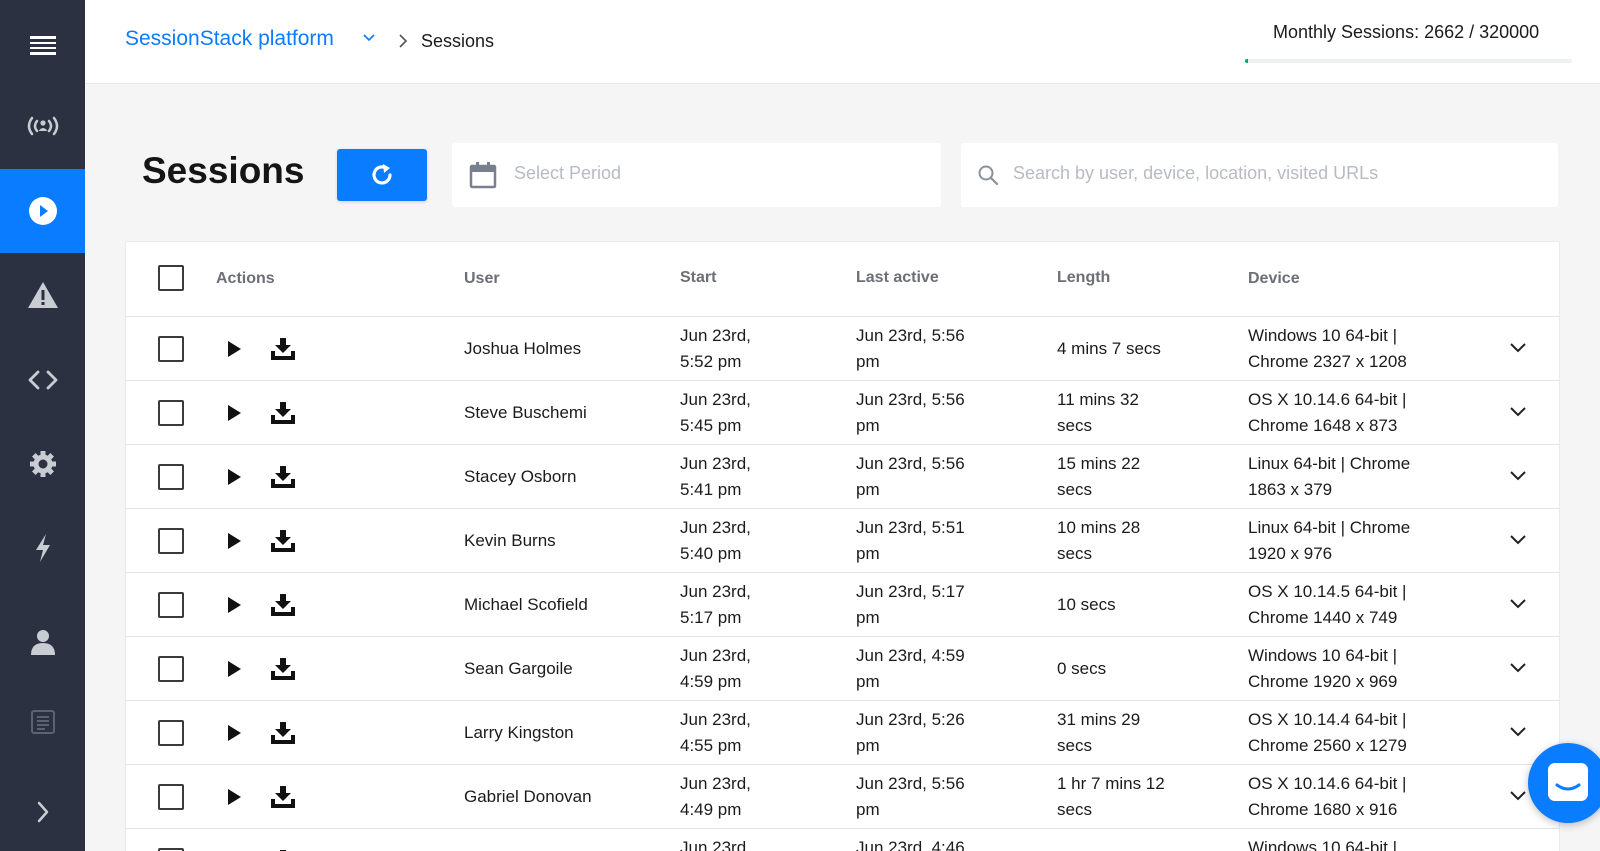 The image size is (1600, 851). What do you see at coordinates (910, 591) in the screenshot?
I see `last-active-date: Jun 23rd, 5:17` at bounding box center [910, 591].